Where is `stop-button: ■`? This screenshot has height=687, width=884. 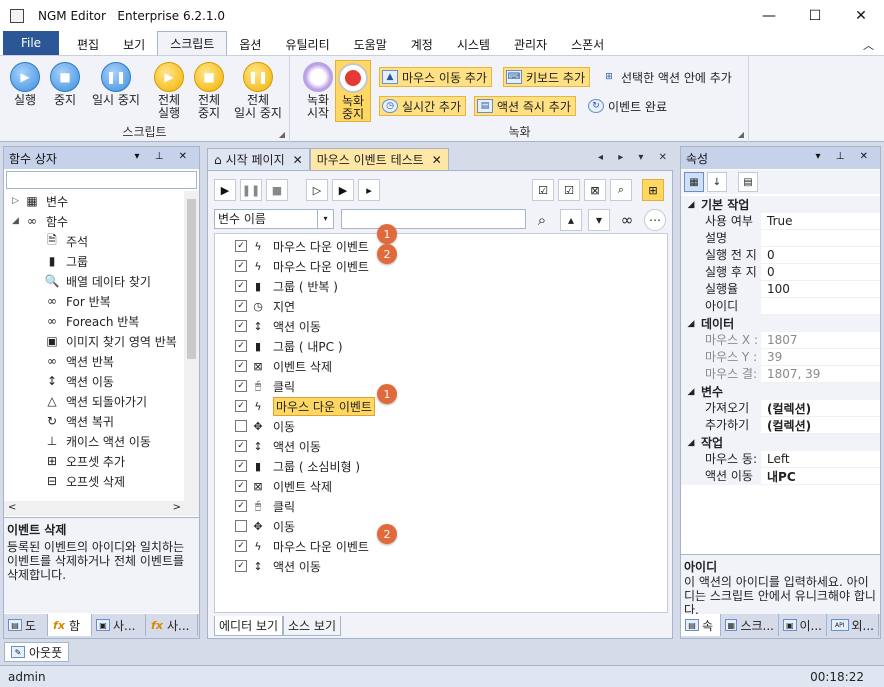
stop-button: ■ is located at coordinates (277, 190).